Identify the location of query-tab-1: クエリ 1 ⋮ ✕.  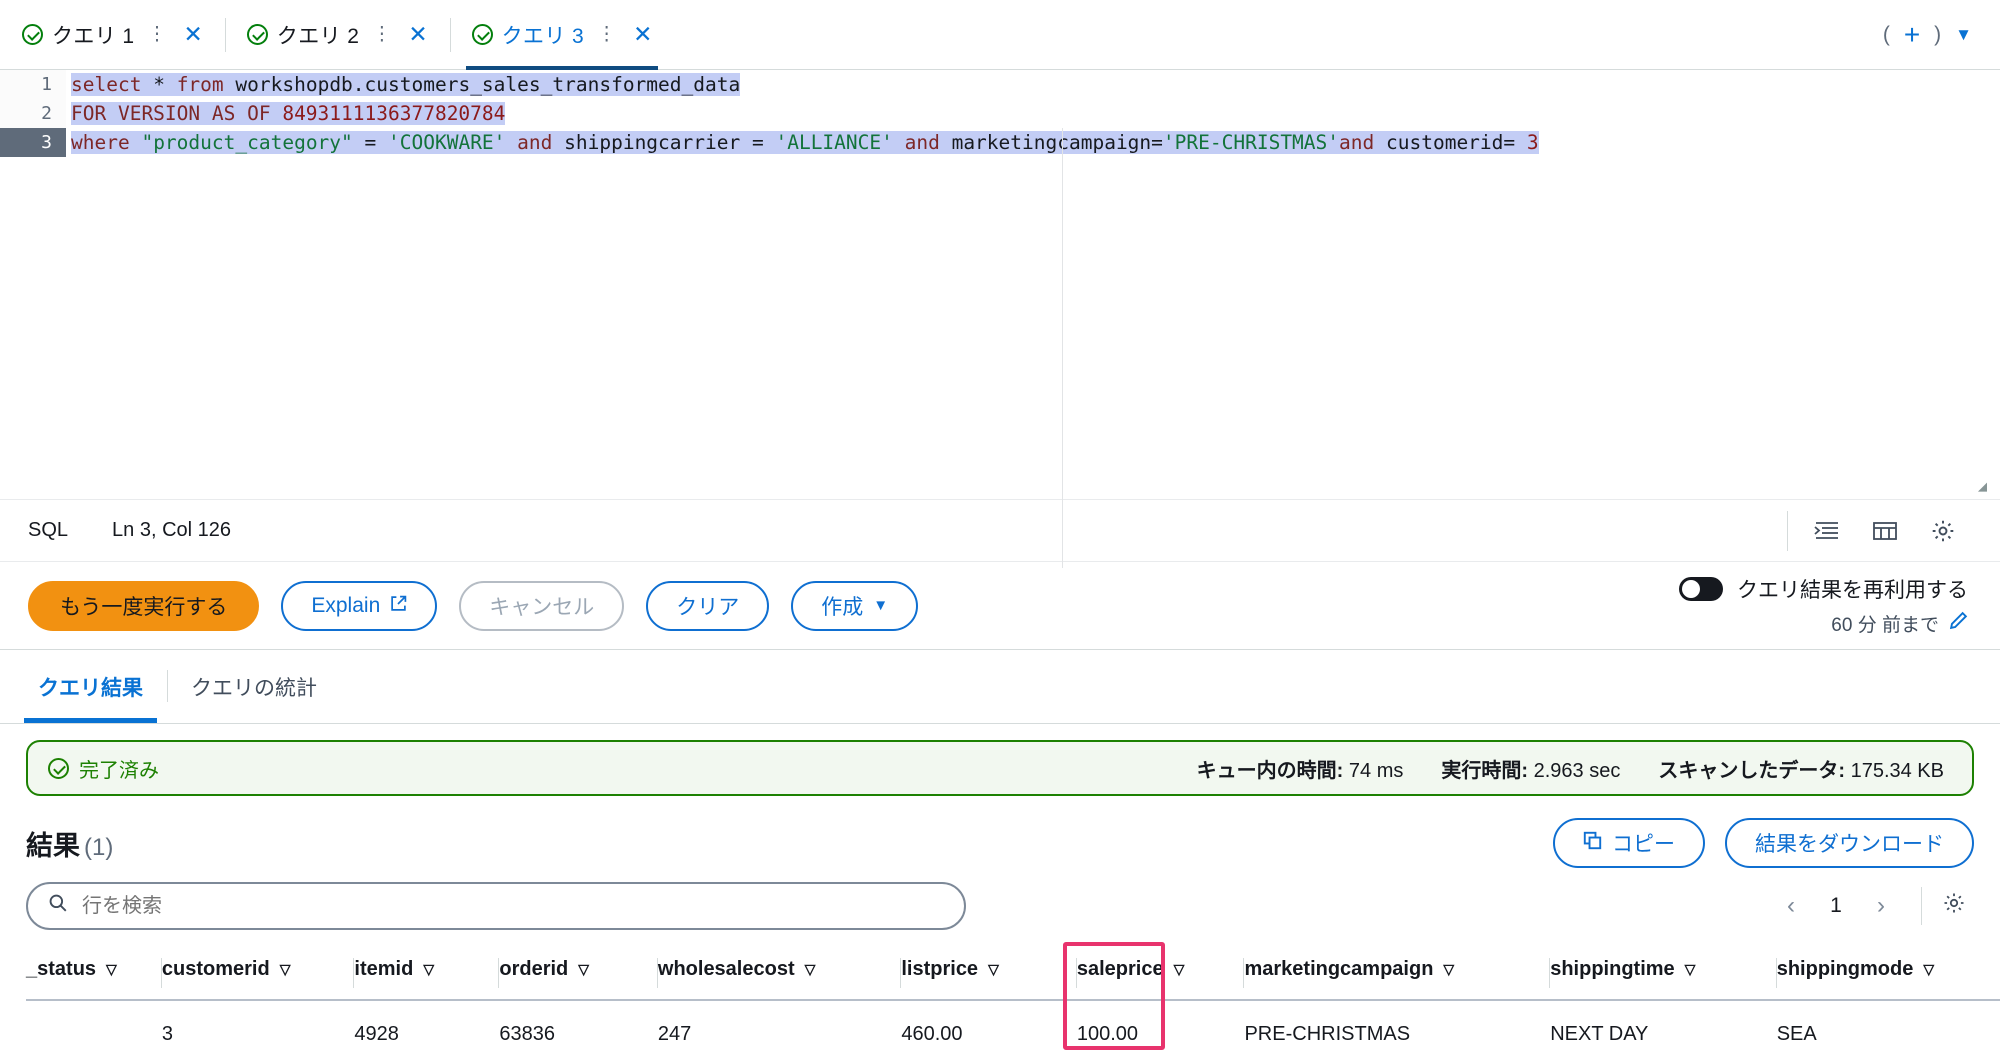
(112, 35).